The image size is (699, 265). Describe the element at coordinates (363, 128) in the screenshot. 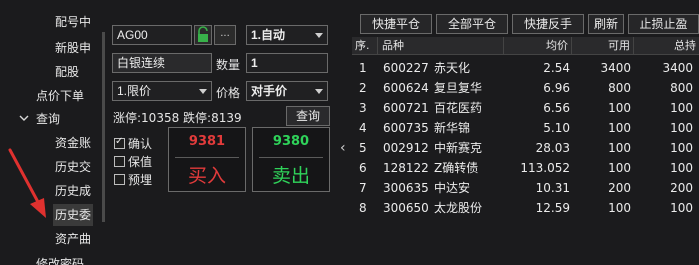

I see `cell-index: 4` at that location.